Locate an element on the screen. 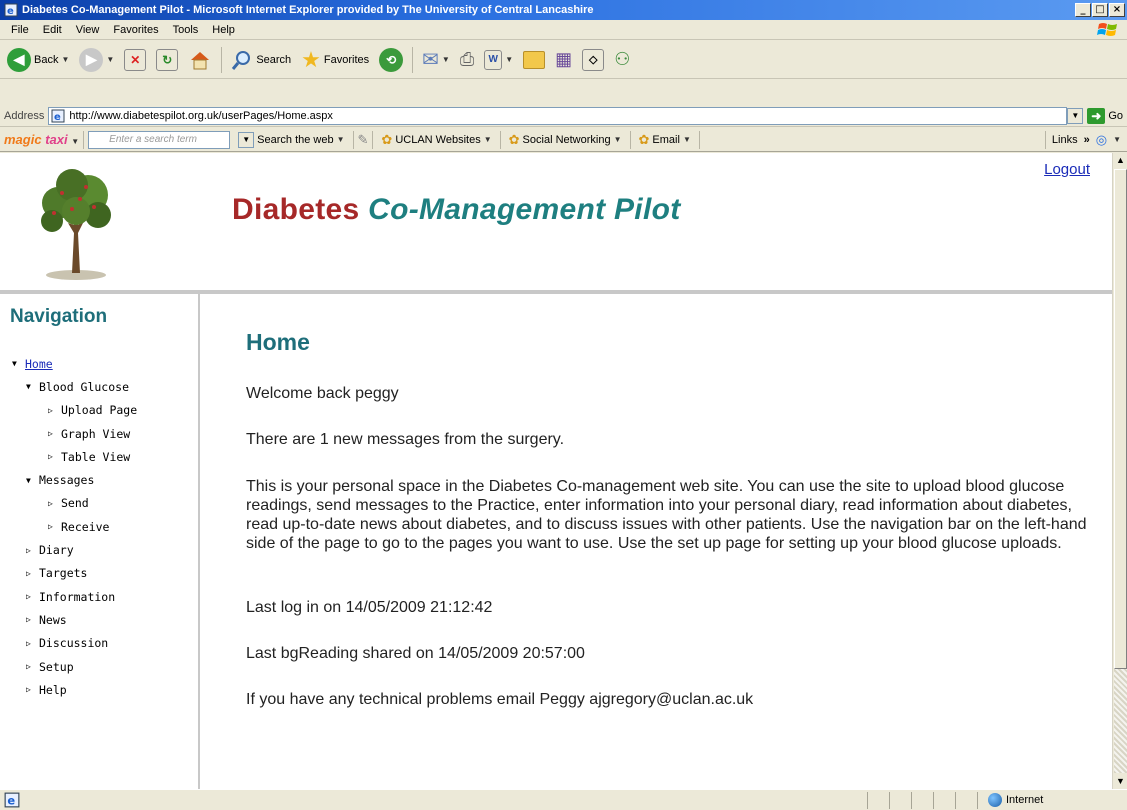 The width and height of the screenshot is (1127, 810). nav-item-targets: ▷ Targets is located at coordinates (74, 573).